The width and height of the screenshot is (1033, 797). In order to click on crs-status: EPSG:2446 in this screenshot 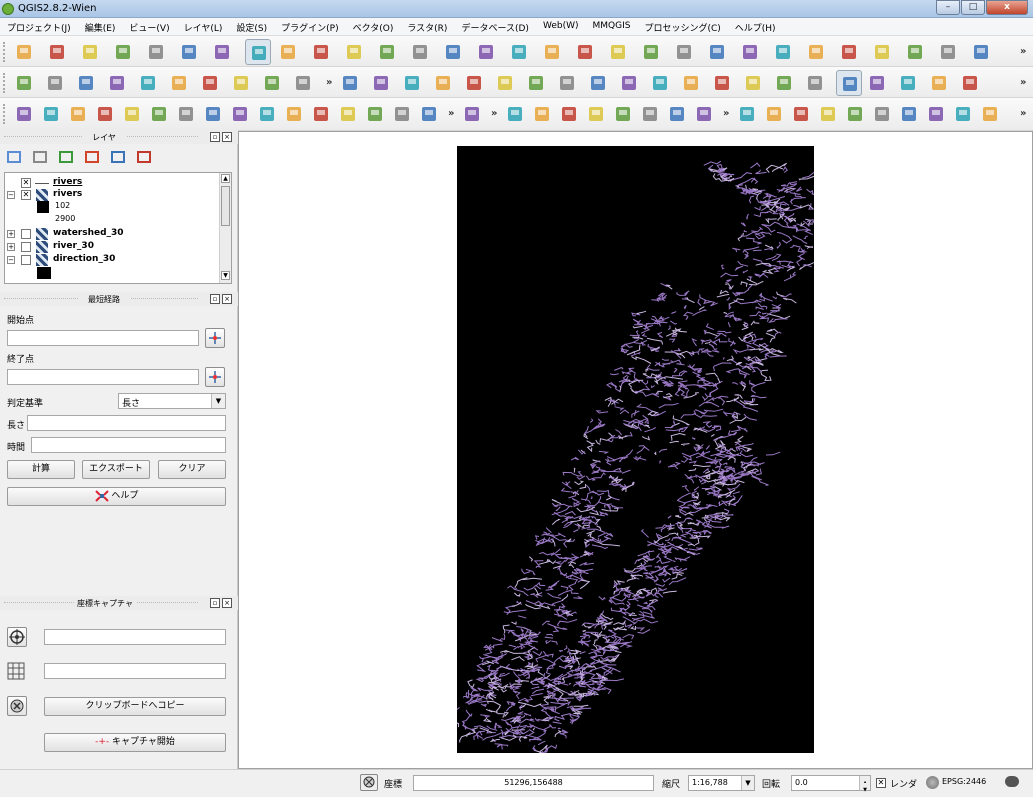, I will do `click(964, 781)`.